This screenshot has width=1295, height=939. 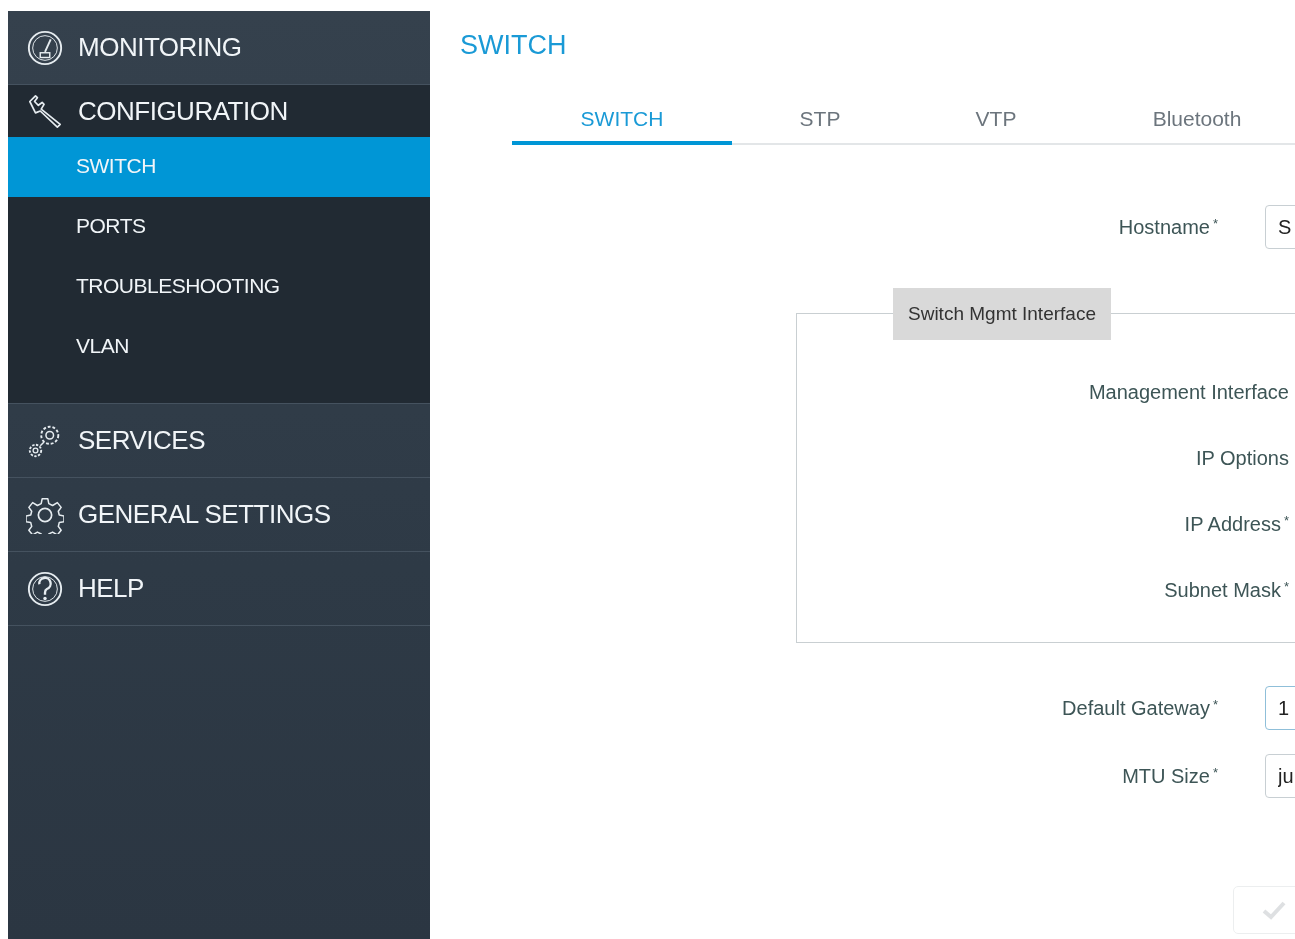 What do you see at coordinates (111, 588) in the screenshot?
I see `section-label: HELP` at bounding box center [111, 588].